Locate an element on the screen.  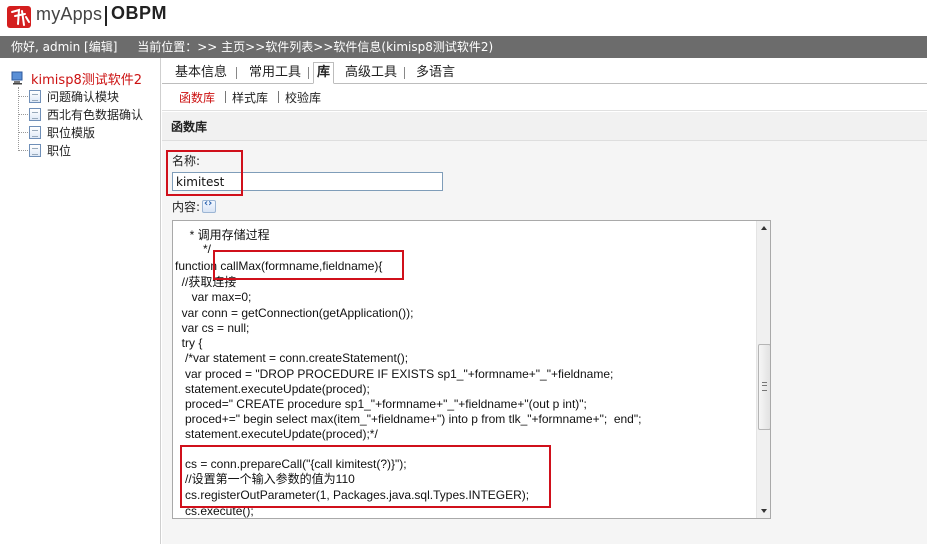
tab-library: 库 is located at coordinates (324, 73).